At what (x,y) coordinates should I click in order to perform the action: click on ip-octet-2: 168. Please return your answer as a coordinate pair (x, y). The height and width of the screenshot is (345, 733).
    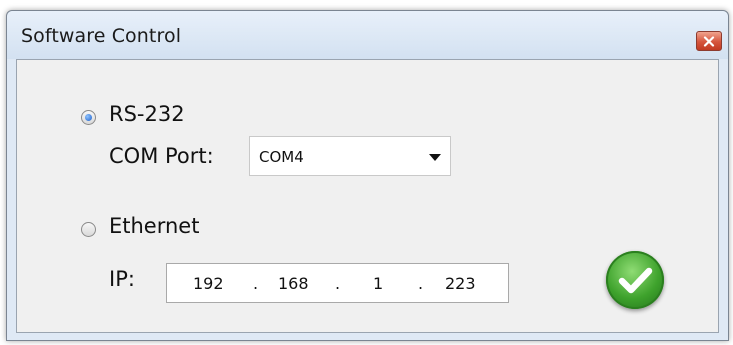
    Looking at the image, I should click on (293, 283).